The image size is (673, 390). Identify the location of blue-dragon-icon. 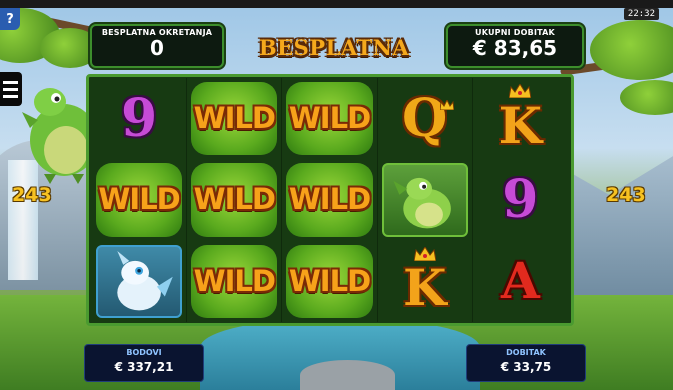
(145, 280).